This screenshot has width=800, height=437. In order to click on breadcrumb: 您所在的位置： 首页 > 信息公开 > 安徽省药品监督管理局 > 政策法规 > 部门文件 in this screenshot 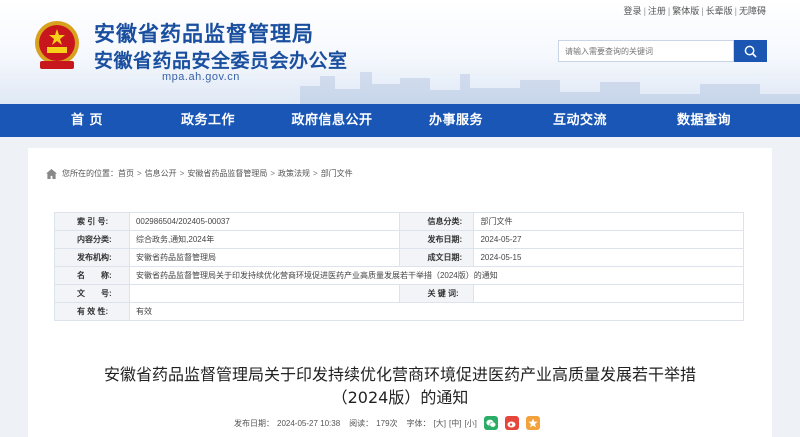, I will do `click(199, 173)`.